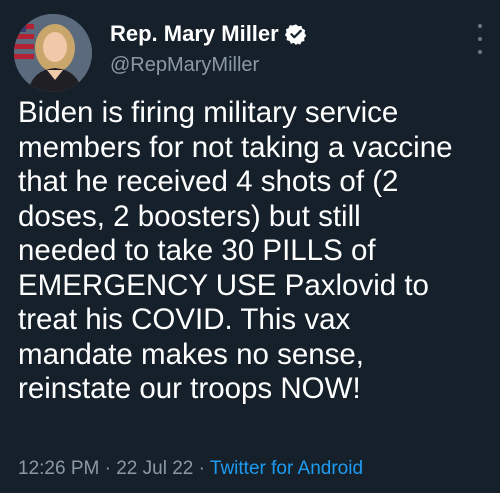 This screenshot has width=500, height=493. I want to click on display-name: Rep. Mary Miller, so click(194, 34).